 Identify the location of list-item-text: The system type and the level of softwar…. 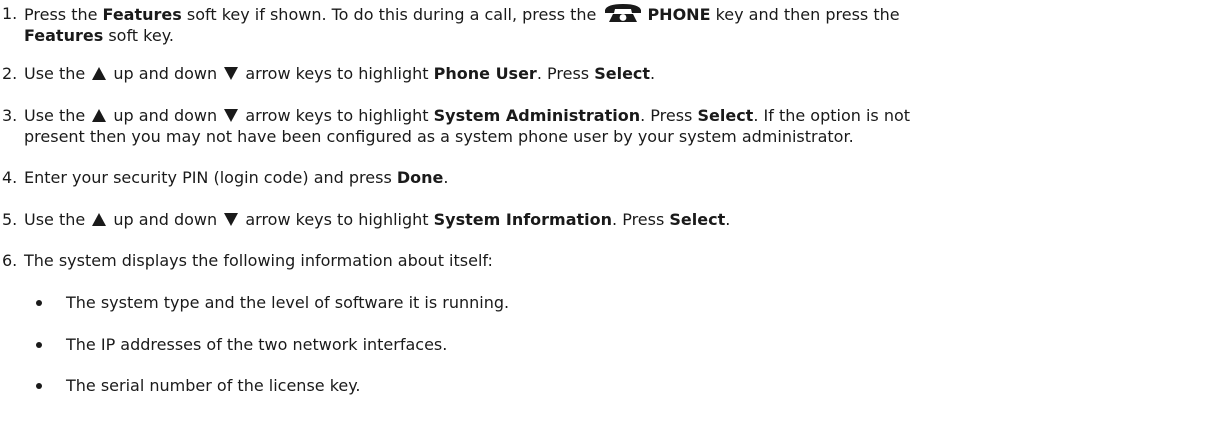
(288, 302).